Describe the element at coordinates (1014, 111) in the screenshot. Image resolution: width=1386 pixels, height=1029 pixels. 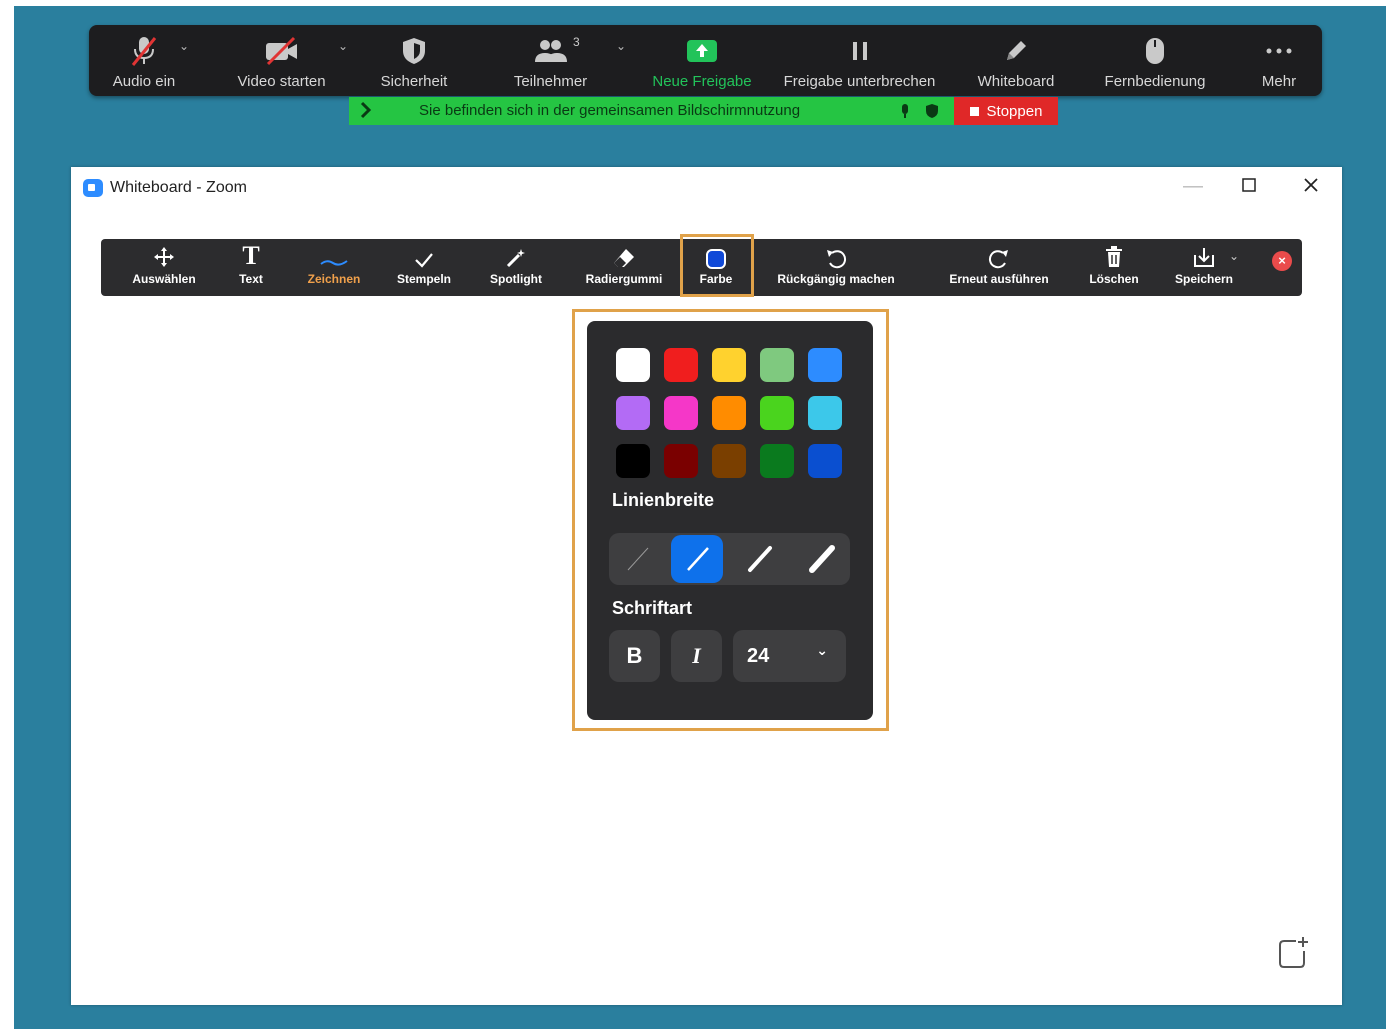
I see `stop-share-label: Stoppen` at that location.